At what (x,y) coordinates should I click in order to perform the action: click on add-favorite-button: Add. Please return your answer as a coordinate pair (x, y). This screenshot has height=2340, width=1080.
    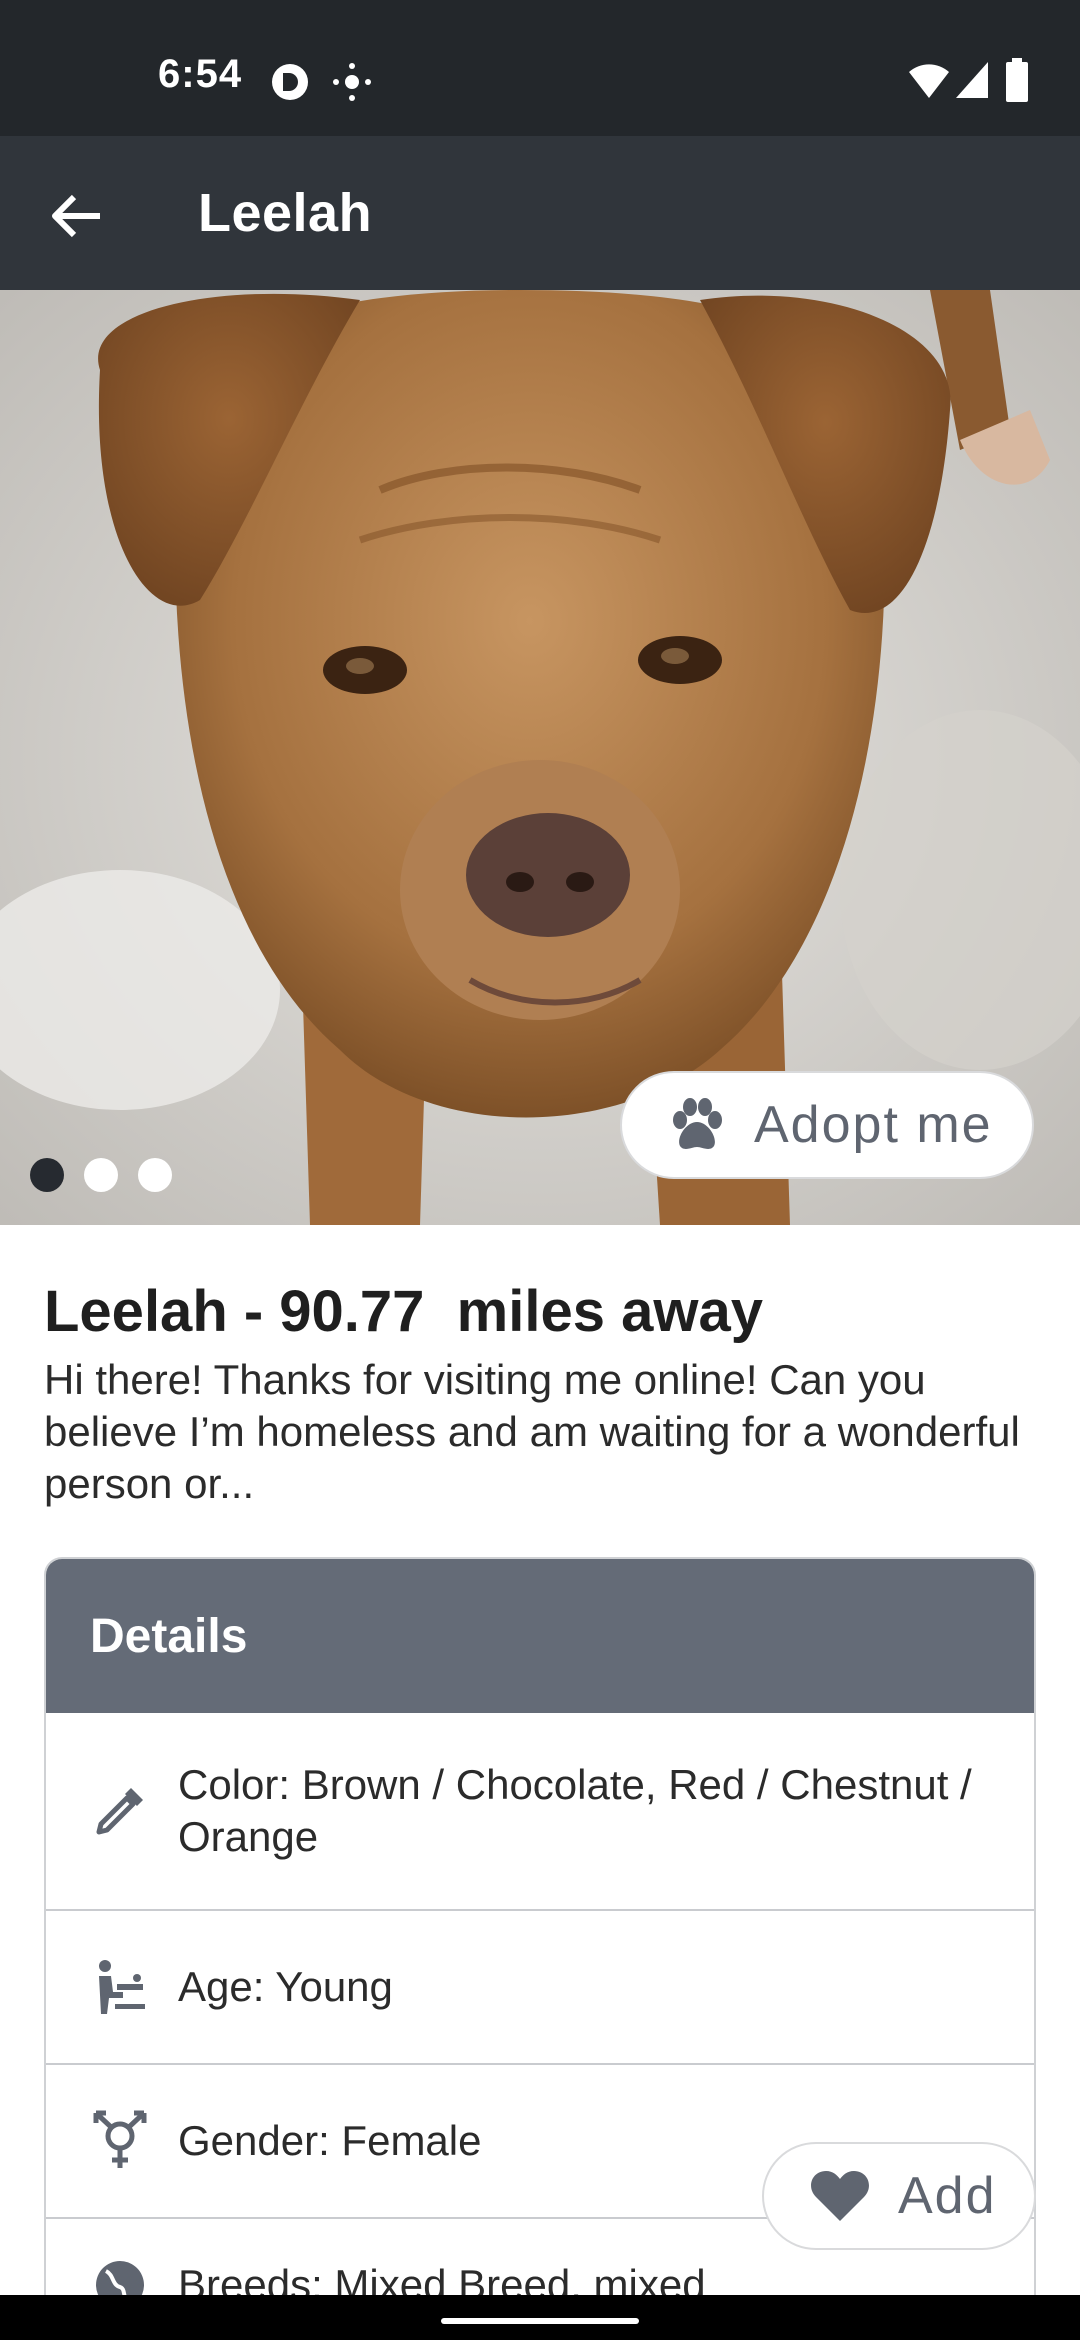
    Looking at the image, I should click on (899, 2196).